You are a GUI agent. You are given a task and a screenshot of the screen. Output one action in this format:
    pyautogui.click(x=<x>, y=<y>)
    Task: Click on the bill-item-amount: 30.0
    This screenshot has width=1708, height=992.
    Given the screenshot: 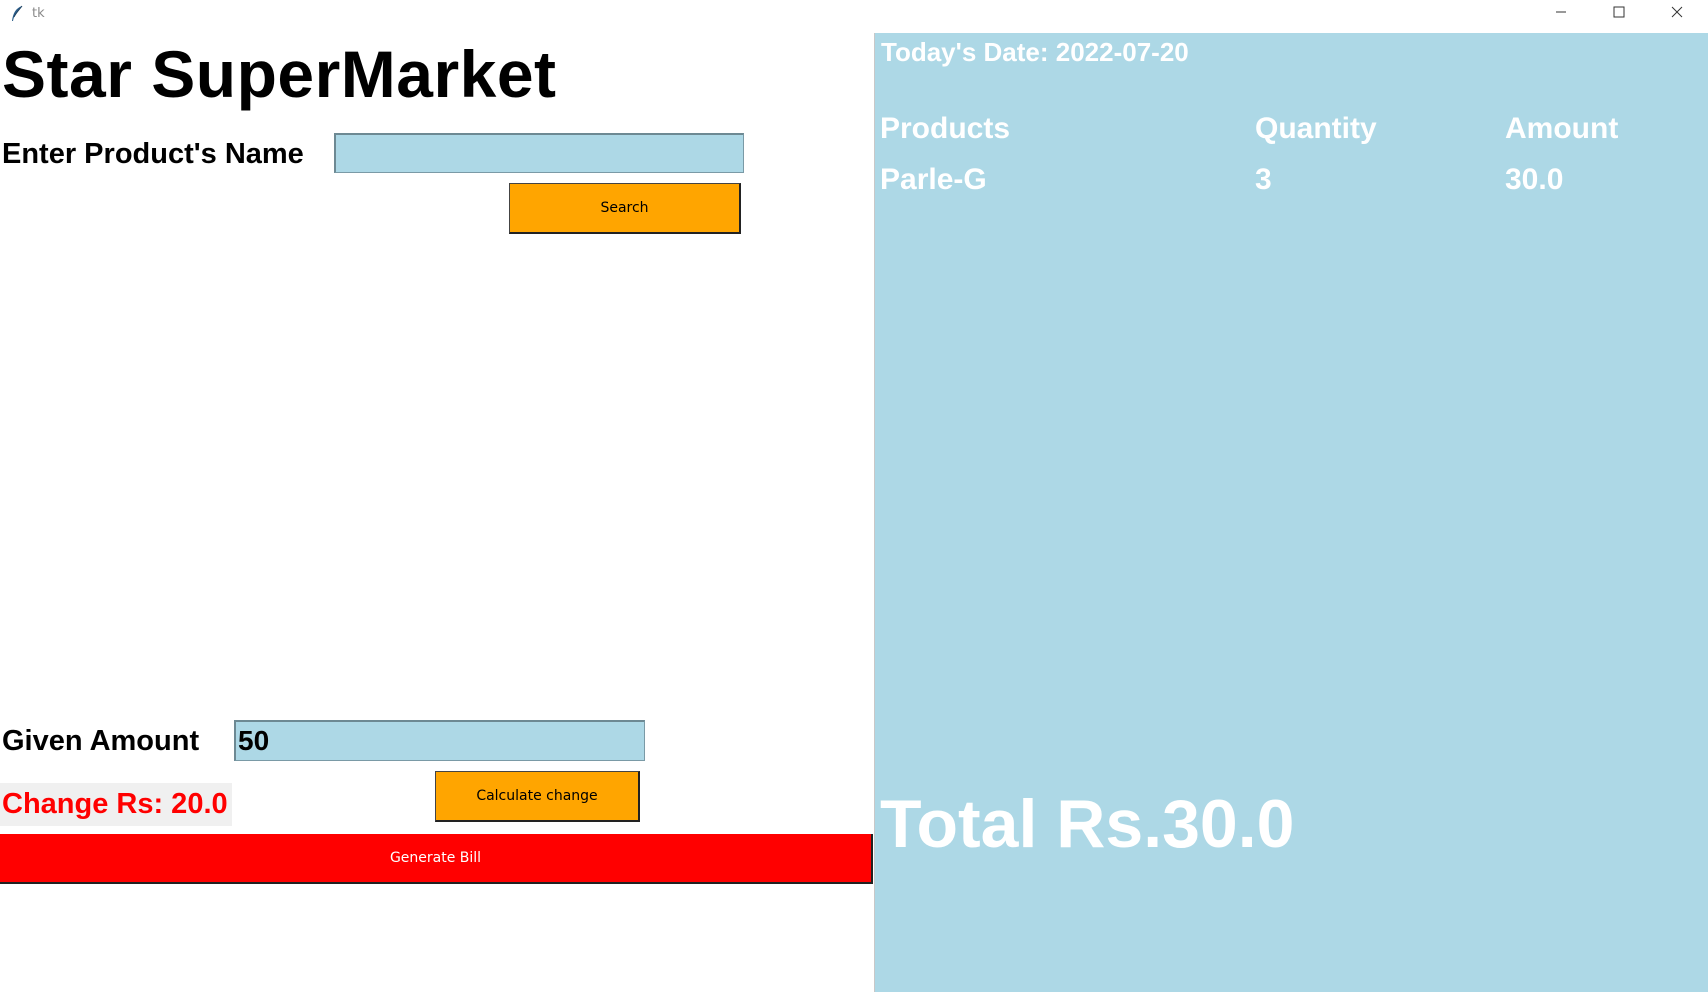 What is the action you would take?
    pyautogui.click(x=1534, y=179)
    